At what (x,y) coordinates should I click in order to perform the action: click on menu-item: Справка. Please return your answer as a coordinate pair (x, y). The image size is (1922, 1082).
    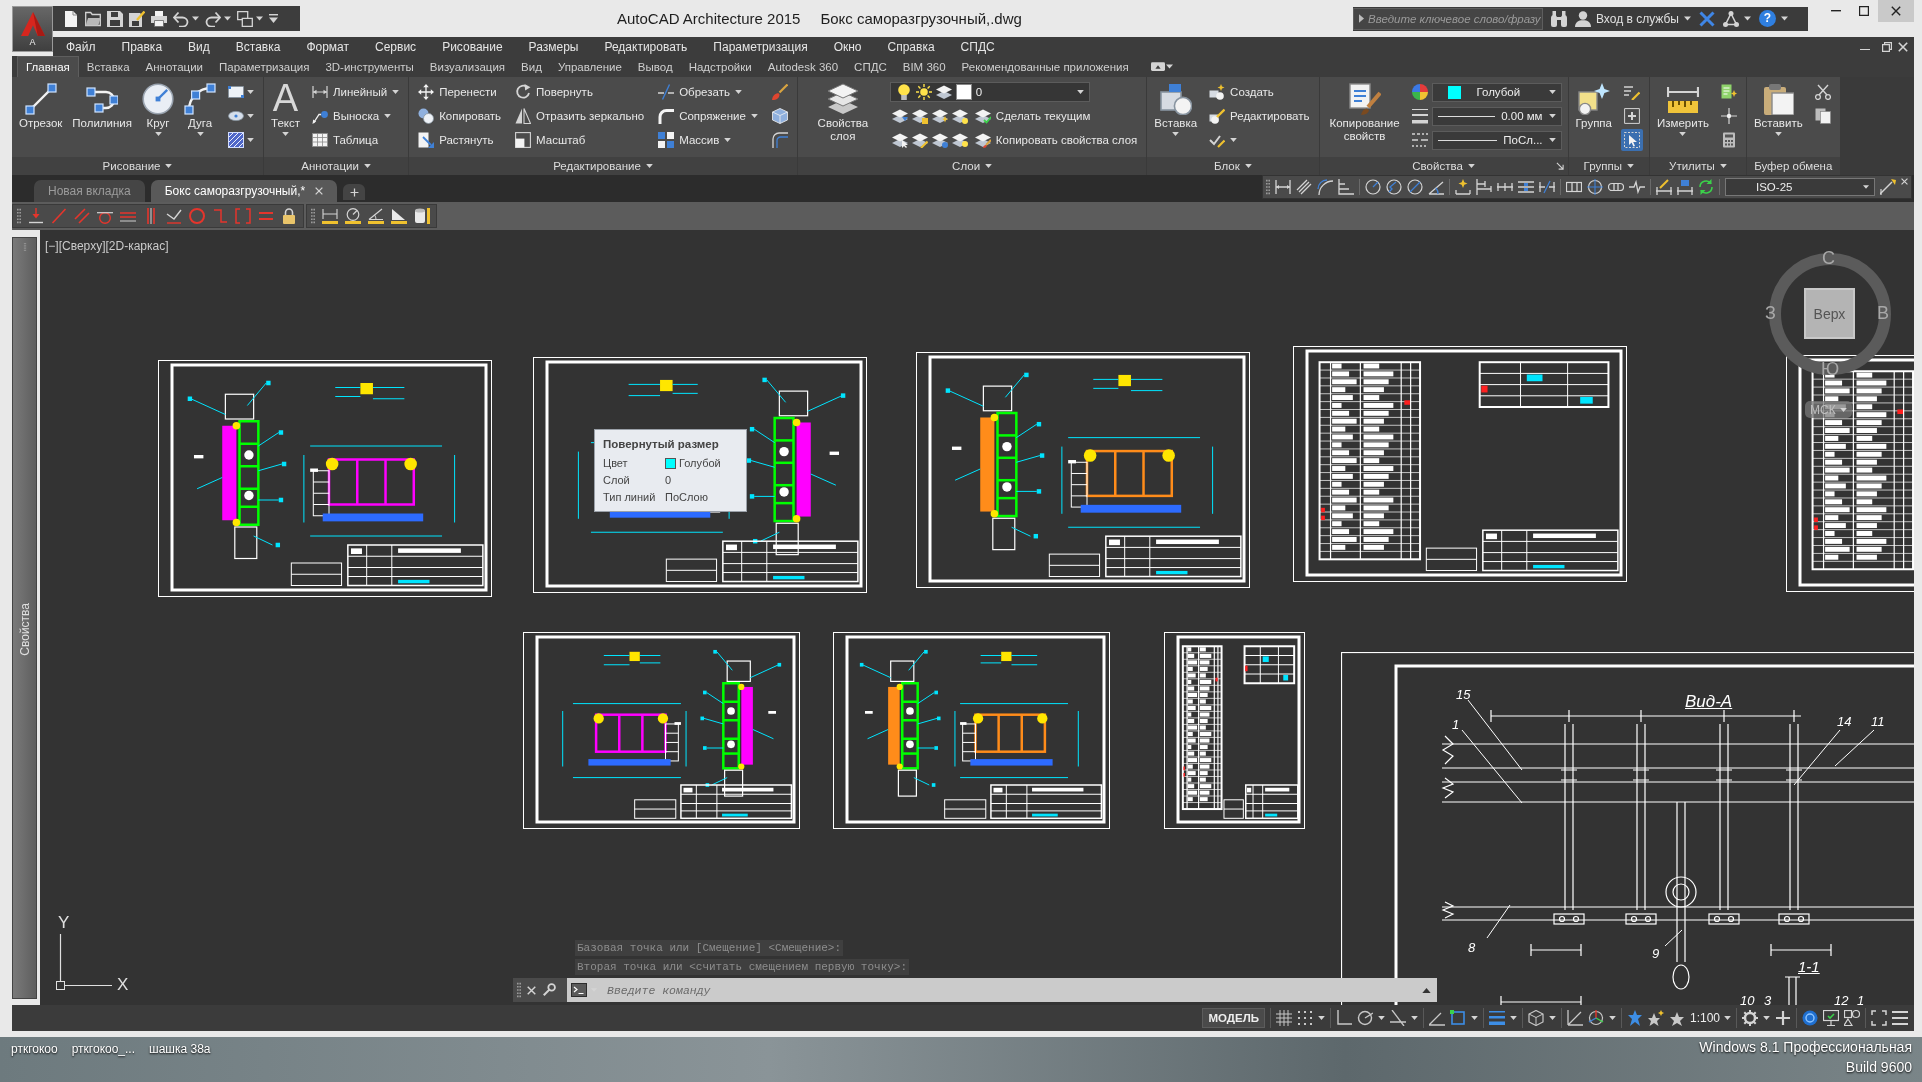
    Looking at the image, I should click on (911, 46).